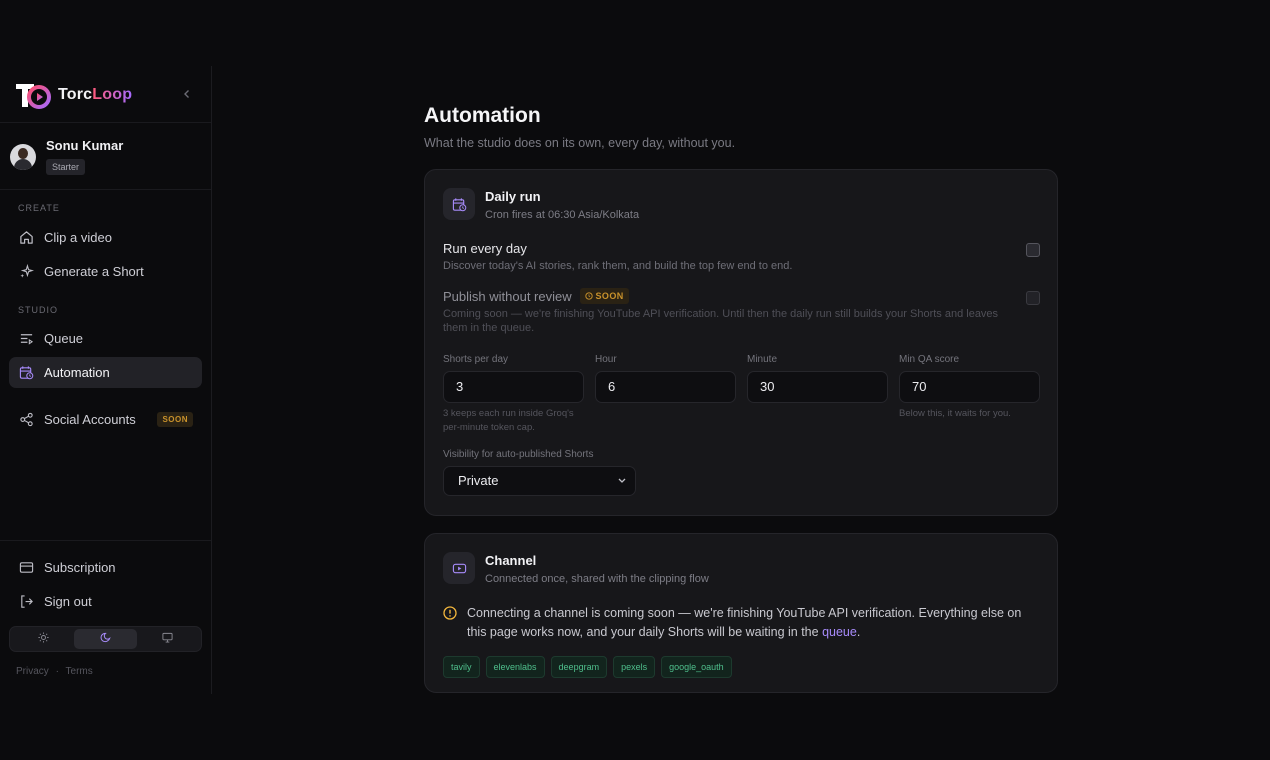 This screenshot has height=760, width=1270. I want to click on sidebar-item-generate-a-short: Generate a Short, so click(105, 271).